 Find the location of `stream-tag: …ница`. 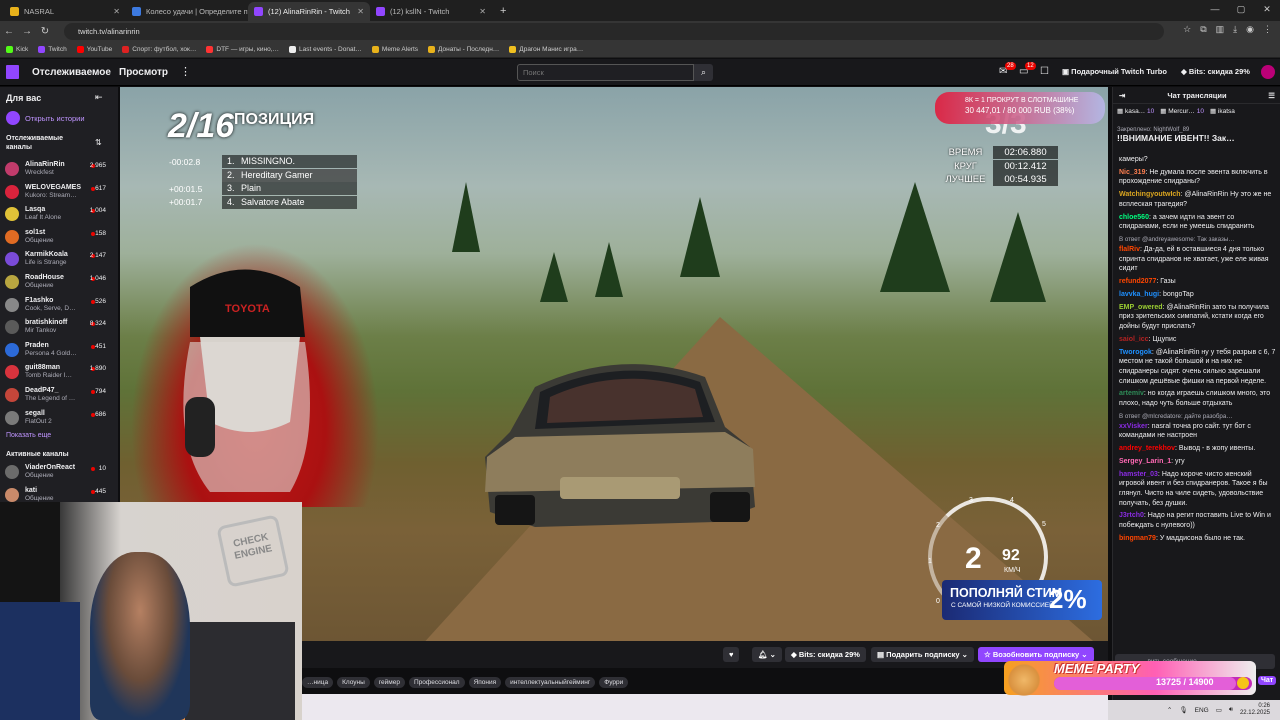

stream-tag: …ница is located at coordinates (318, 682).